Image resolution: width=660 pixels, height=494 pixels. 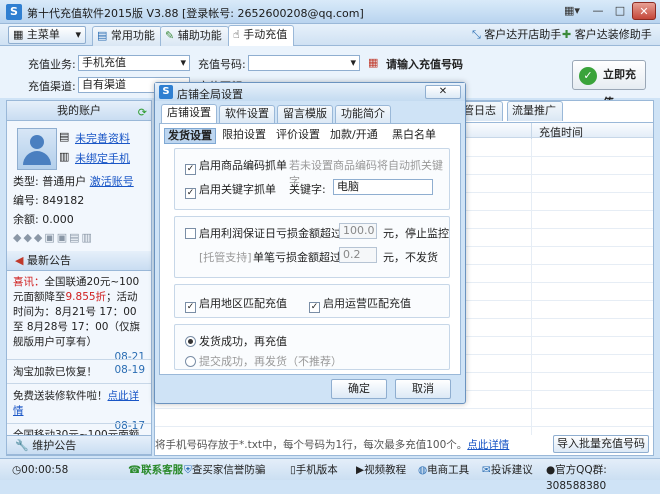 I want to click on tab-assist: ✎ 辅助功能, so click(x=194, y=36).